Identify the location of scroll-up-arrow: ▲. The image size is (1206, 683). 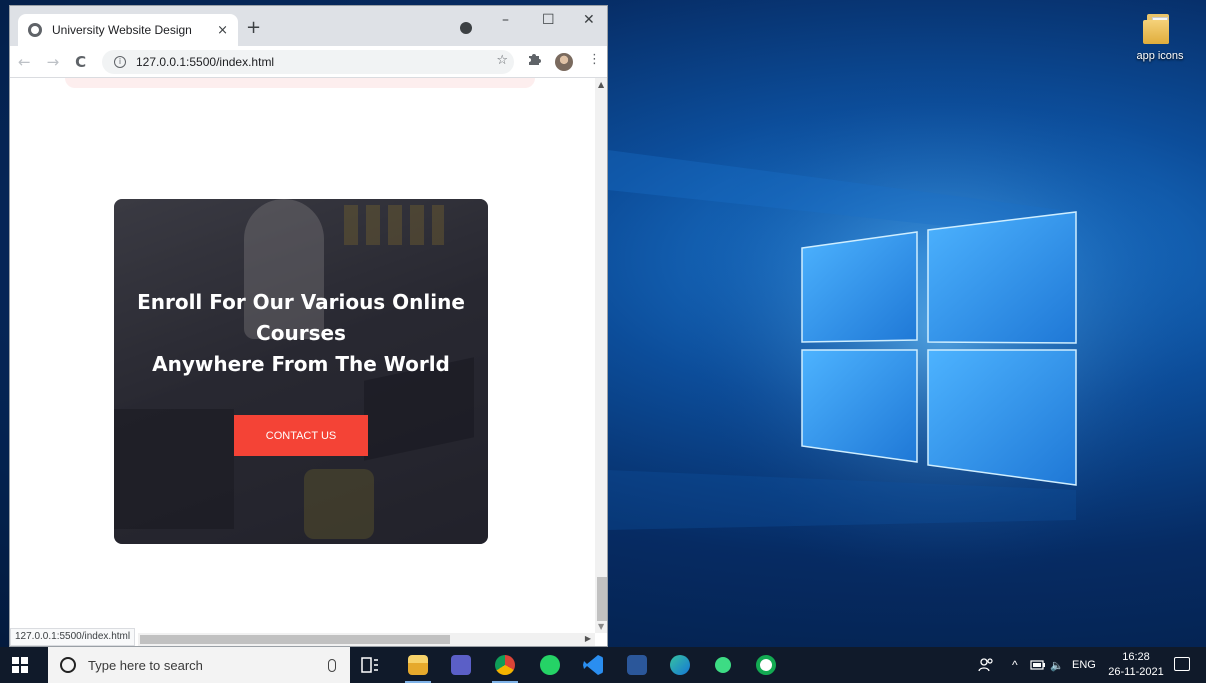
(601, 84).